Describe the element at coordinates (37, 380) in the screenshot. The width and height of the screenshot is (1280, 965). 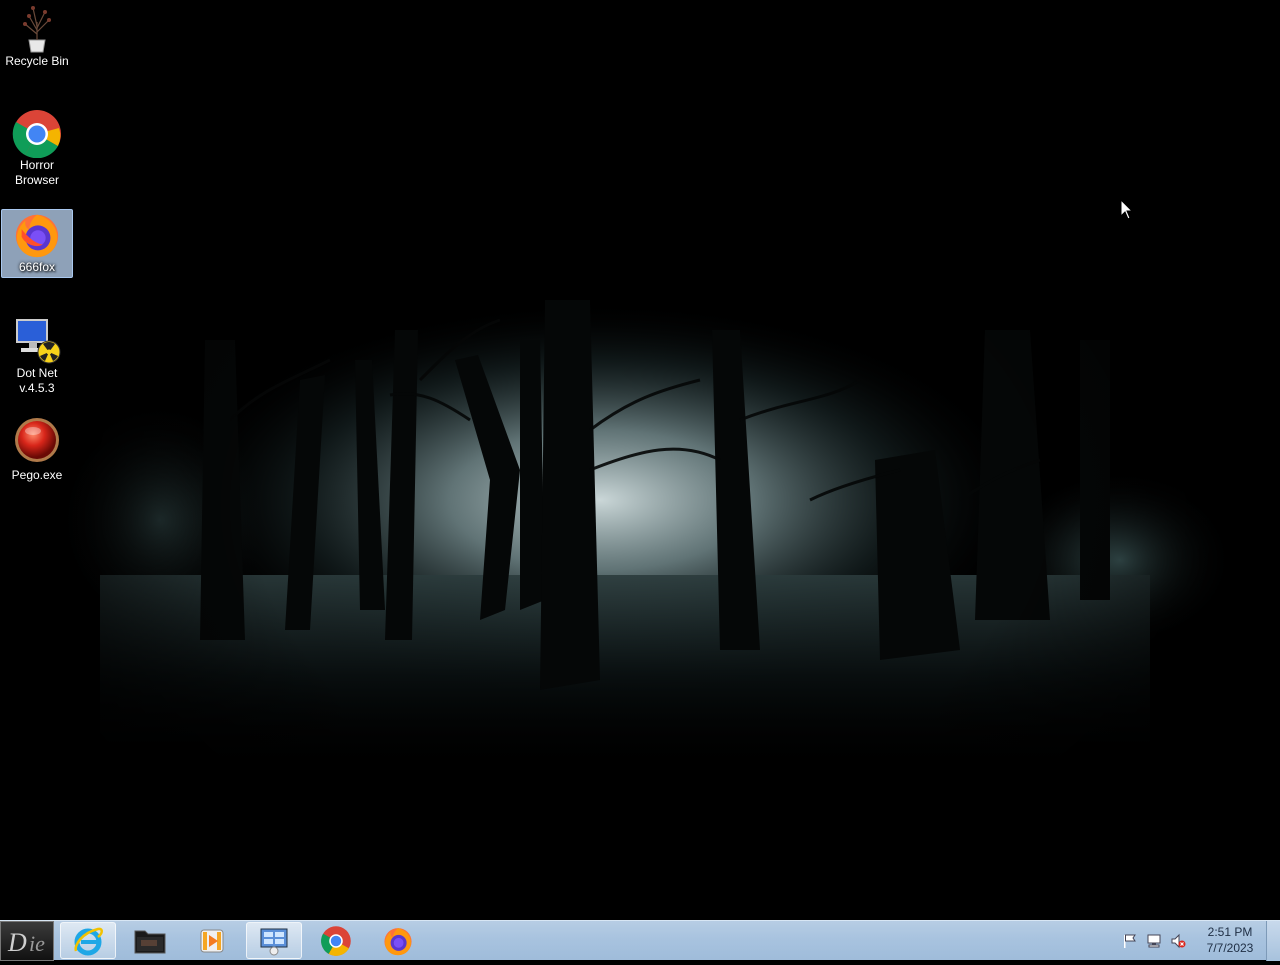
I see `desktop-icon-label: Dot Net v.4.5.3` at that location.